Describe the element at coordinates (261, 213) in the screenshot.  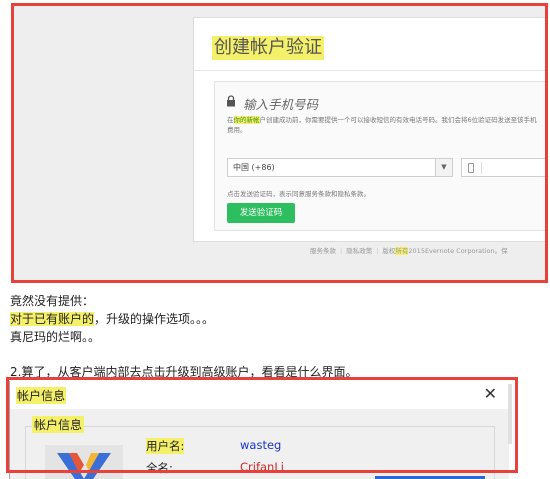
I see `send-code-button: 发送验证码` at that location.